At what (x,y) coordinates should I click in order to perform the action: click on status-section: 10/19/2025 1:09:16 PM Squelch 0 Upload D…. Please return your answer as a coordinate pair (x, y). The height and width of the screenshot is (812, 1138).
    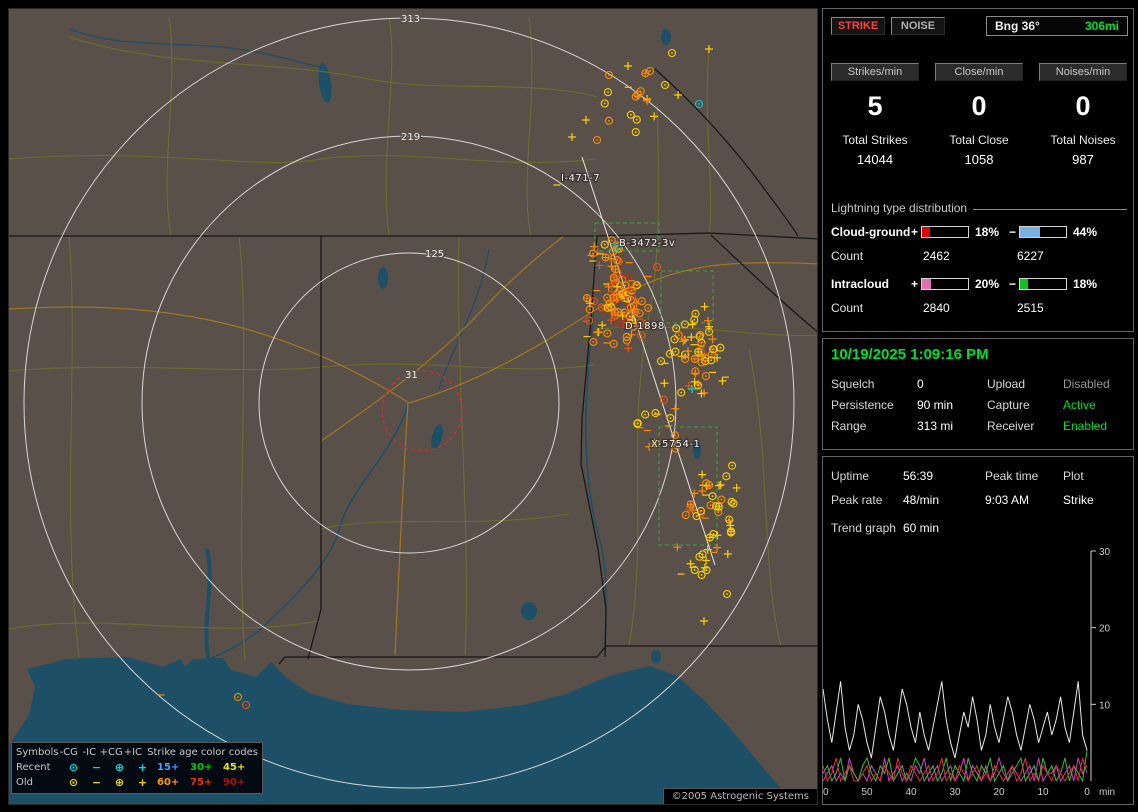
    Looking at the image, I should click on (978, 394).